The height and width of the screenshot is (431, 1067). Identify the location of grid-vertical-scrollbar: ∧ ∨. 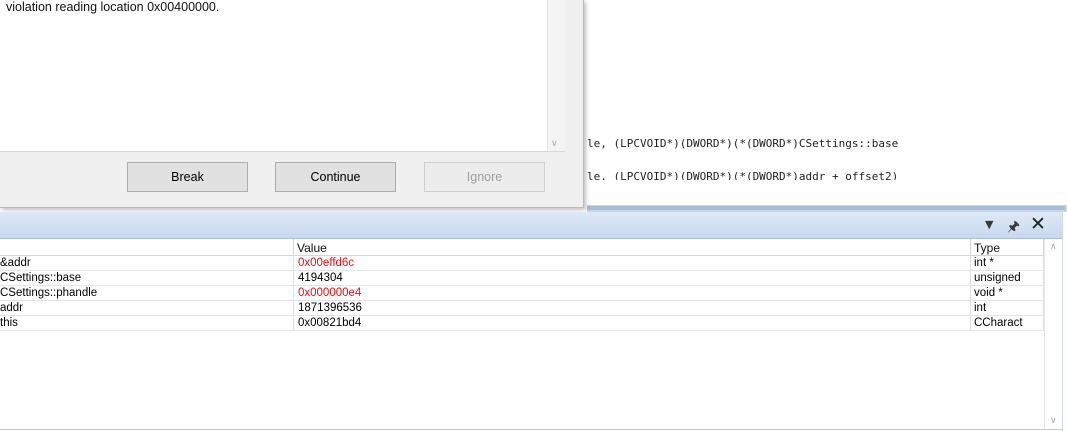
(1053, 334).